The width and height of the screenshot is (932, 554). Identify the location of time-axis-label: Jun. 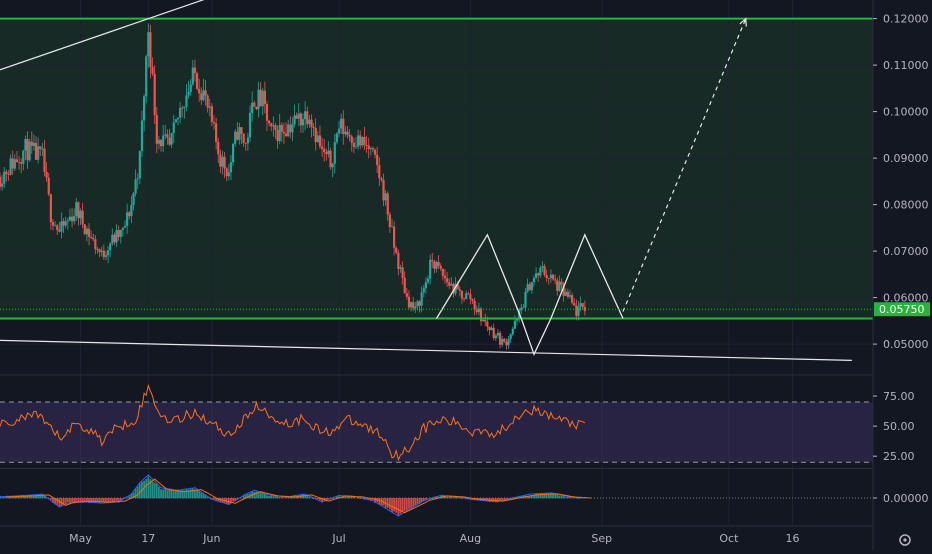
(211, 538).